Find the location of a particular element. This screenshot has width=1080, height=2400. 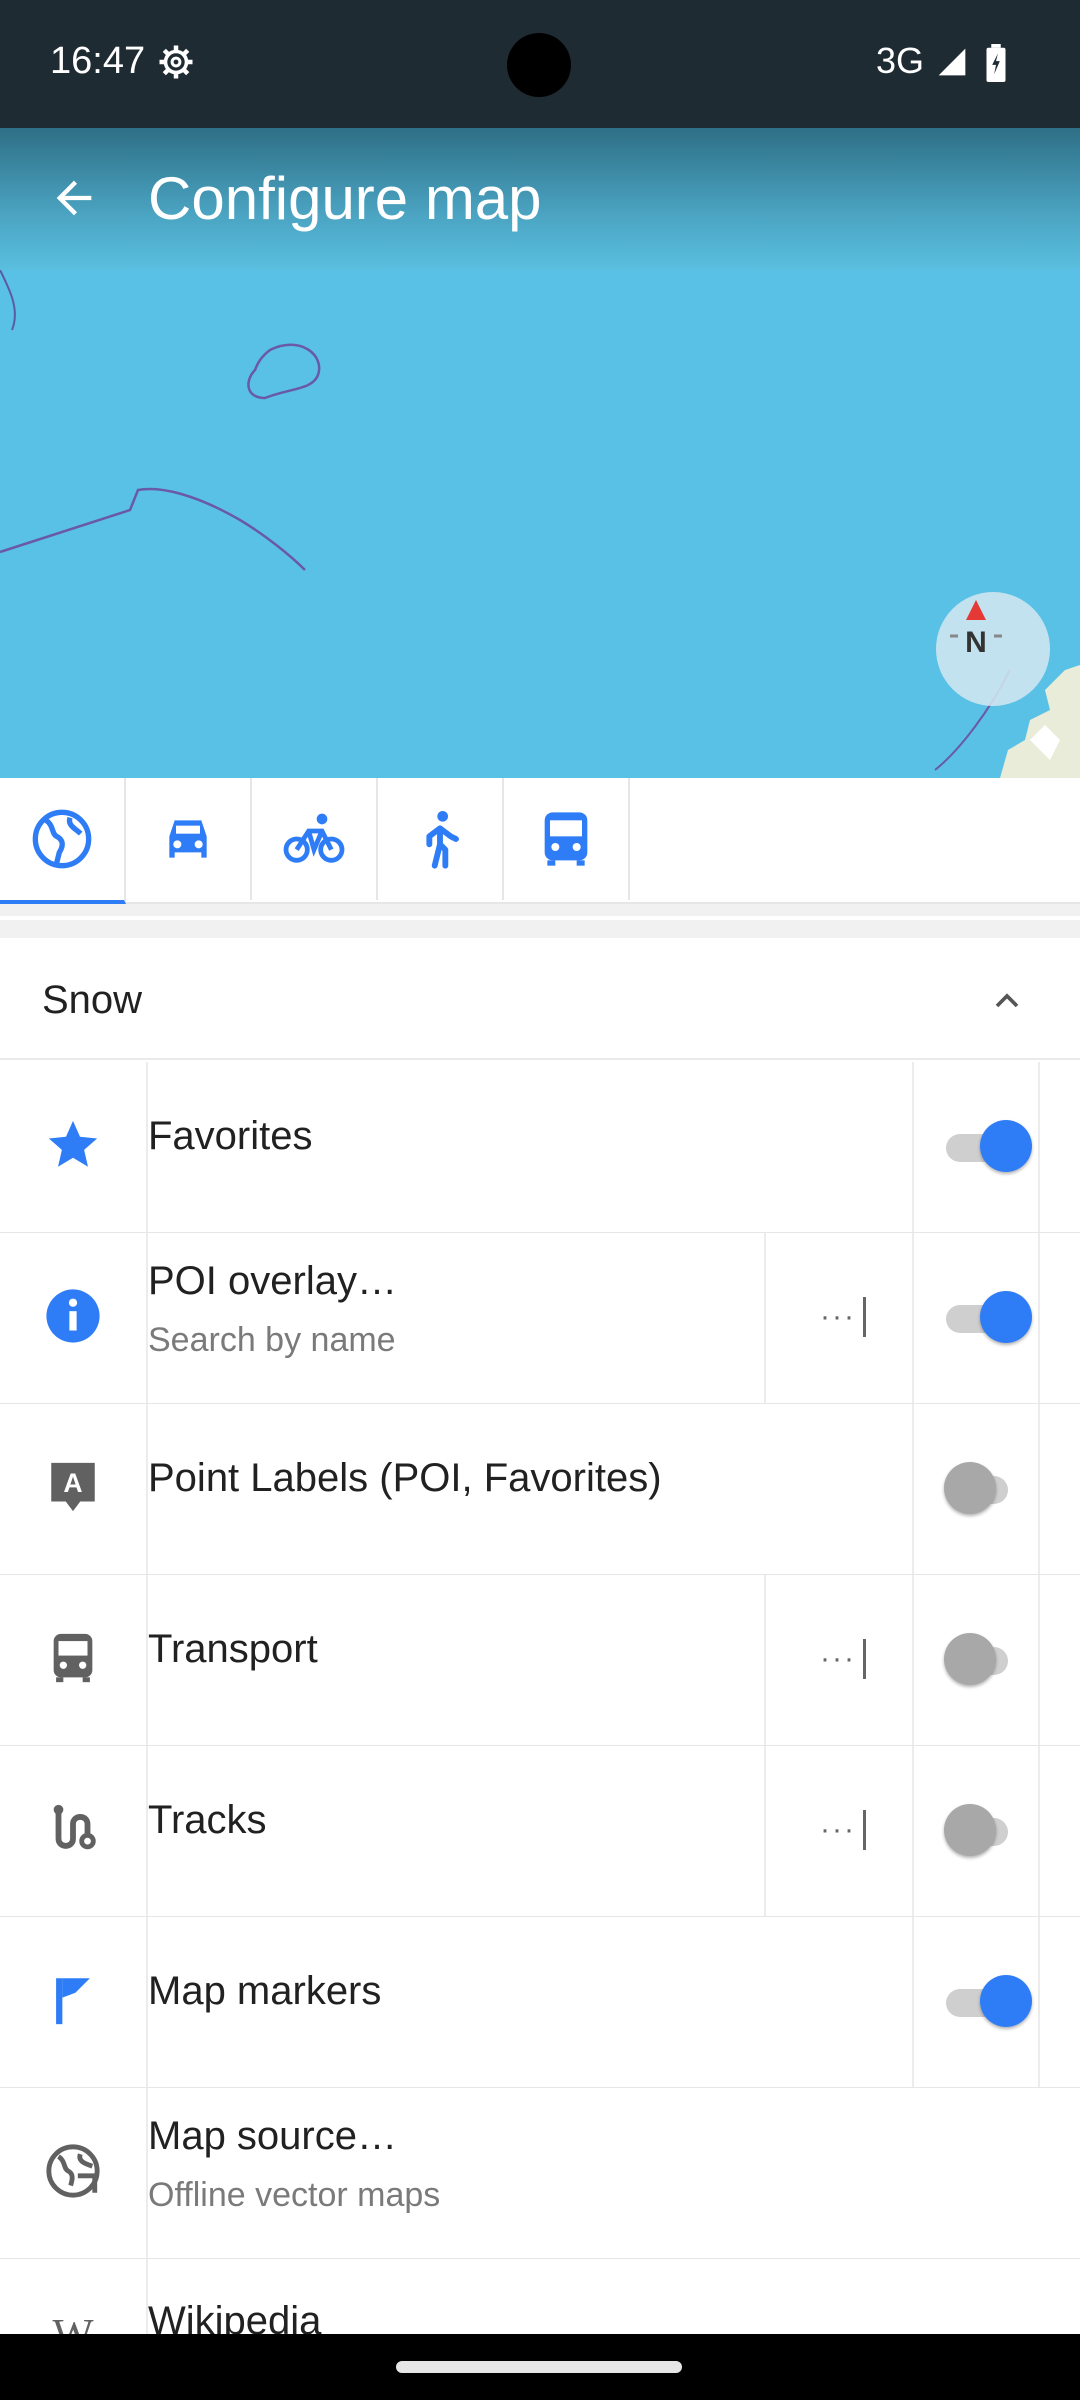

section-header: Snow is located at coordinates (540, 1000).